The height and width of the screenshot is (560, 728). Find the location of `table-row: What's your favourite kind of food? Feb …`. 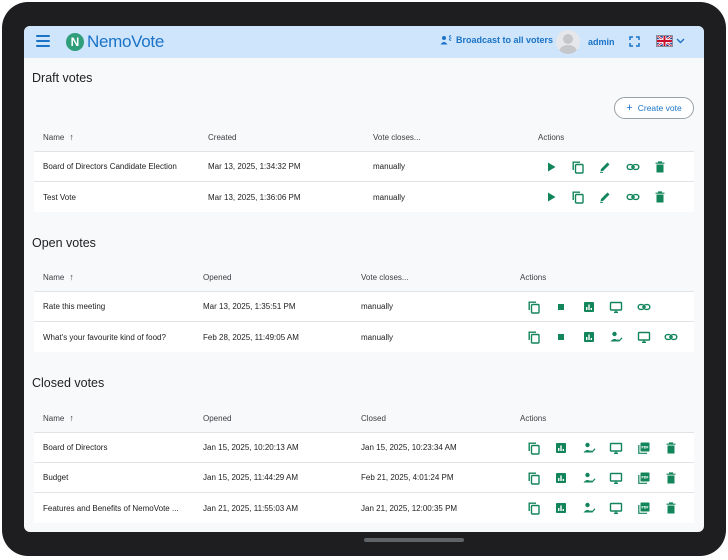

table-row: What's your favourite kind of food? Feb … is located at coordinates (364, 337).